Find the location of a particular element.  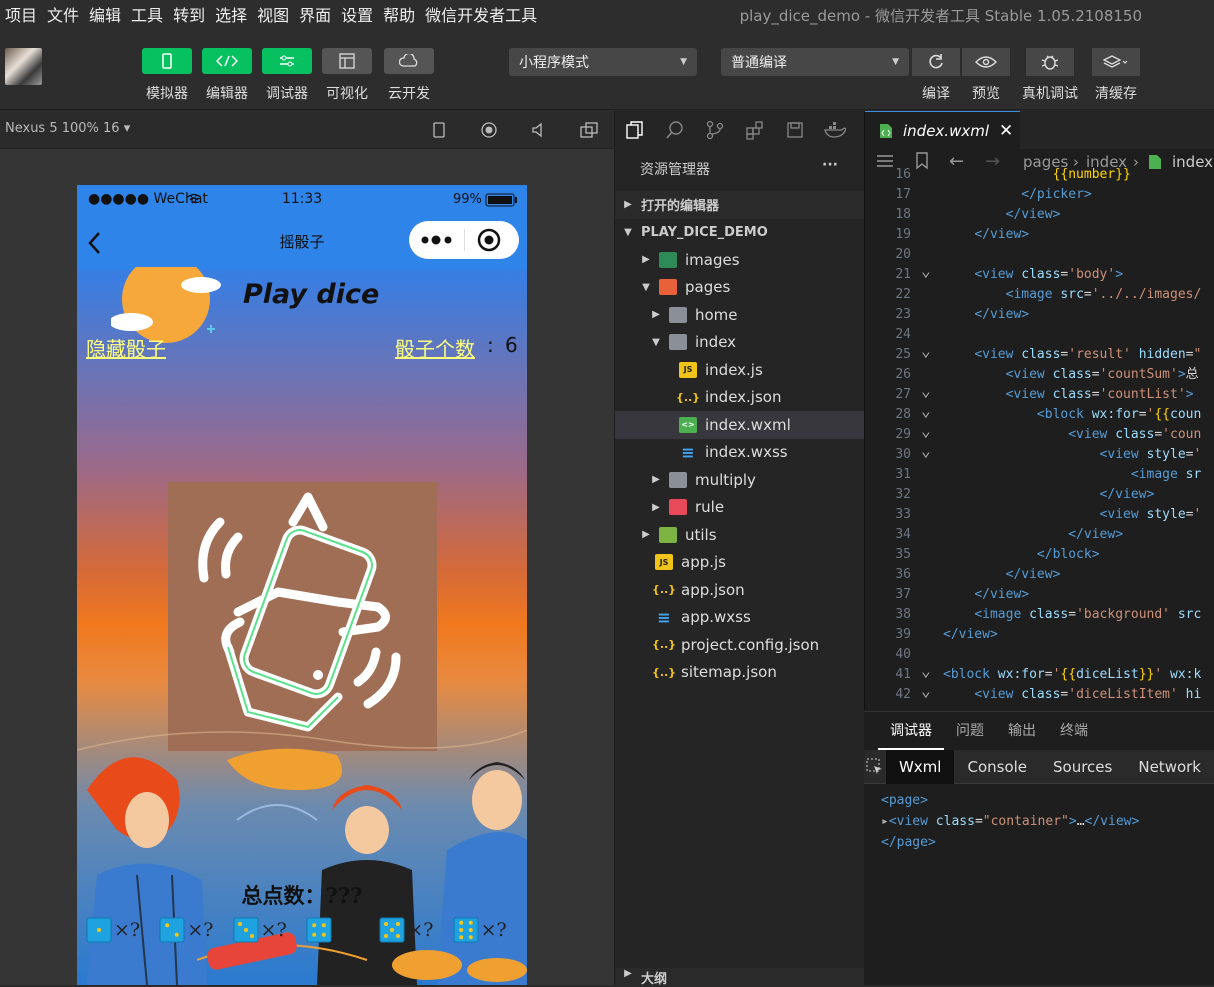

close-miniprogram-icon is located at coordinates (489, 240).